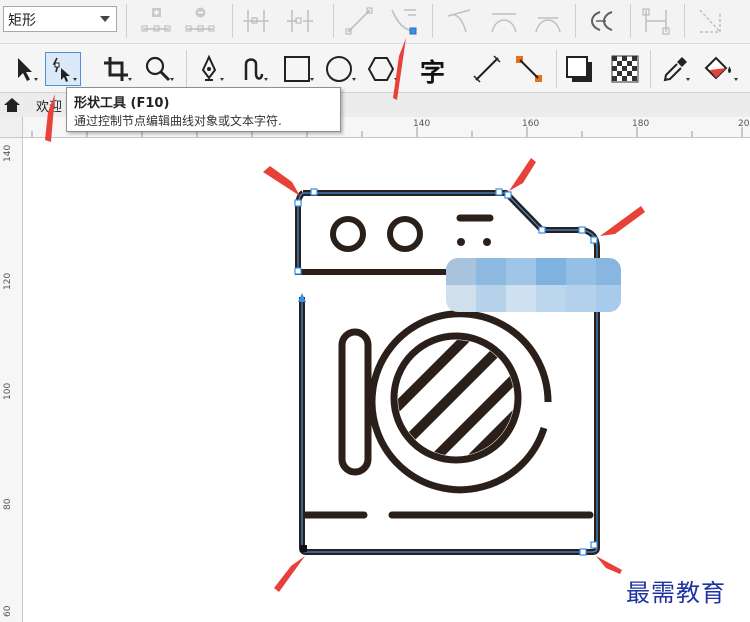 This screenshot has width=750, height=622. Describe the element at coordinates (303, 548) in the screenshot. I see `selected-node` at that location.